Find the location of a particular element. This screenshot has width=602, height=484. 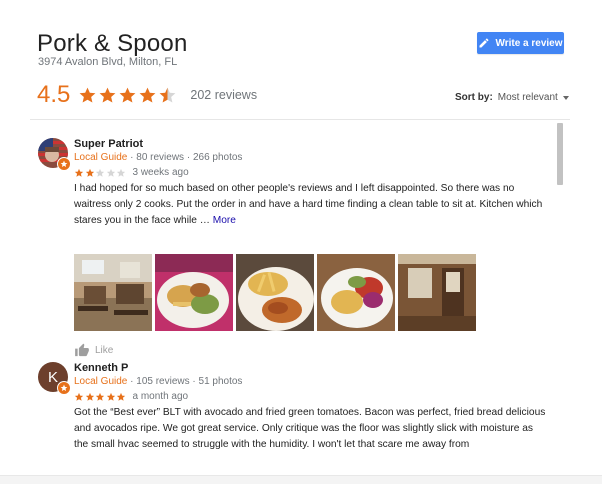

avatar: K is located at coordinates (54, 378).